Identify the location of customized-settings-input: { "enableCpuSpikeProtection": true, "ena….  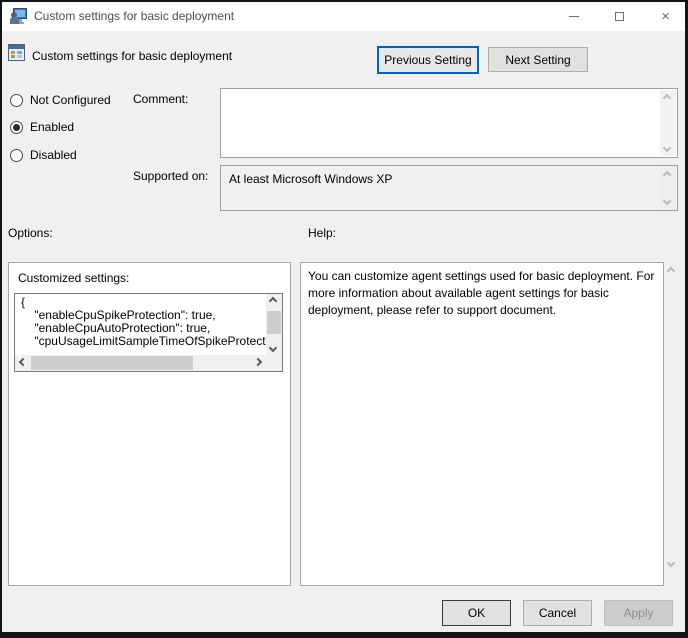
(148, 332).